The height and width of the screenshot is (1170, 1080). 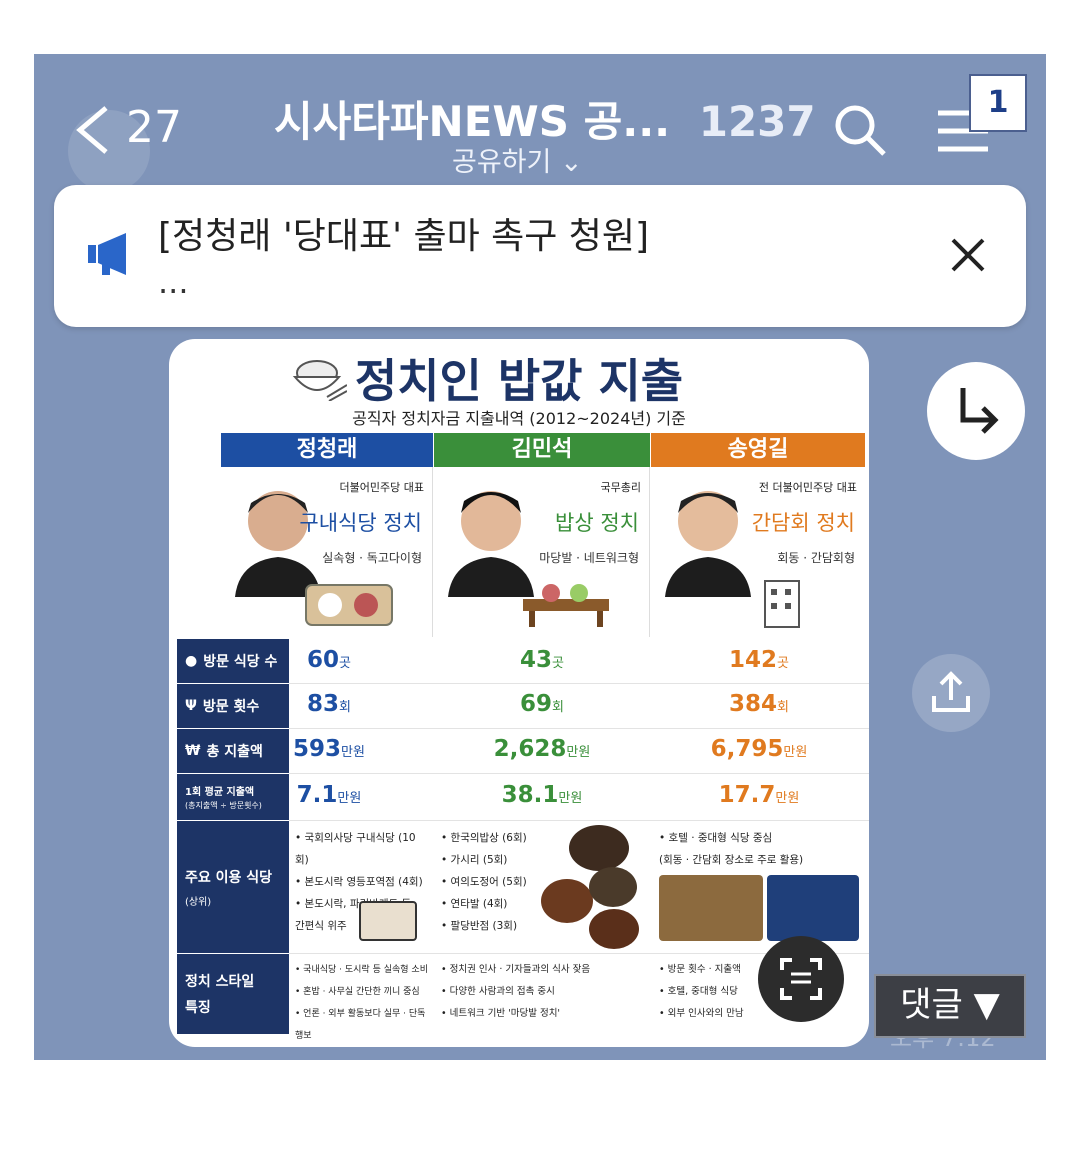 I want to click on comment-button: 댓글 ▼, so click(x=950, y=1006).